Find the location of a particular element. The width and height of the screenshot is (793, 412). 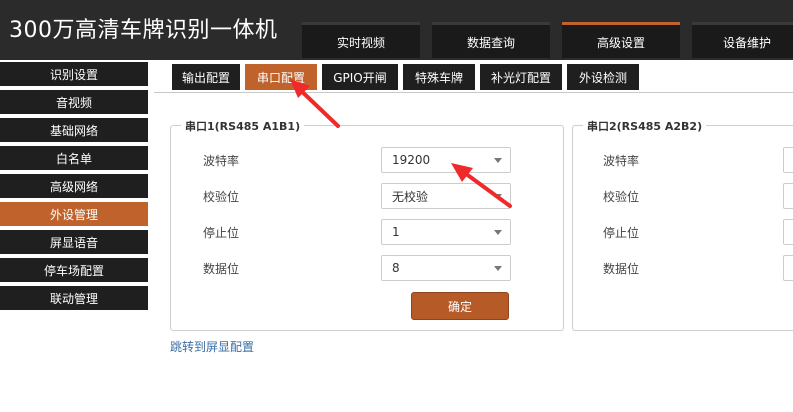

serial1-data-label: 数据位 is located at coordinates (221, 269).